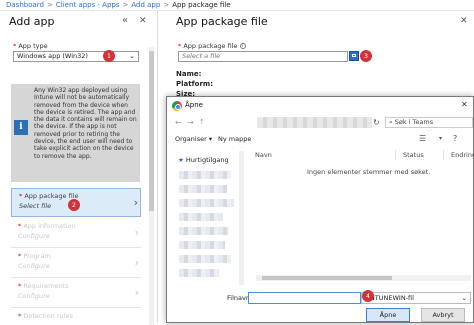 The width and height of the screenshot is (474, 325). What do you see at coordinates (45, 316) in the screenshot?
I see `step-title: * Detection rules` at bounding box center [45, 316].